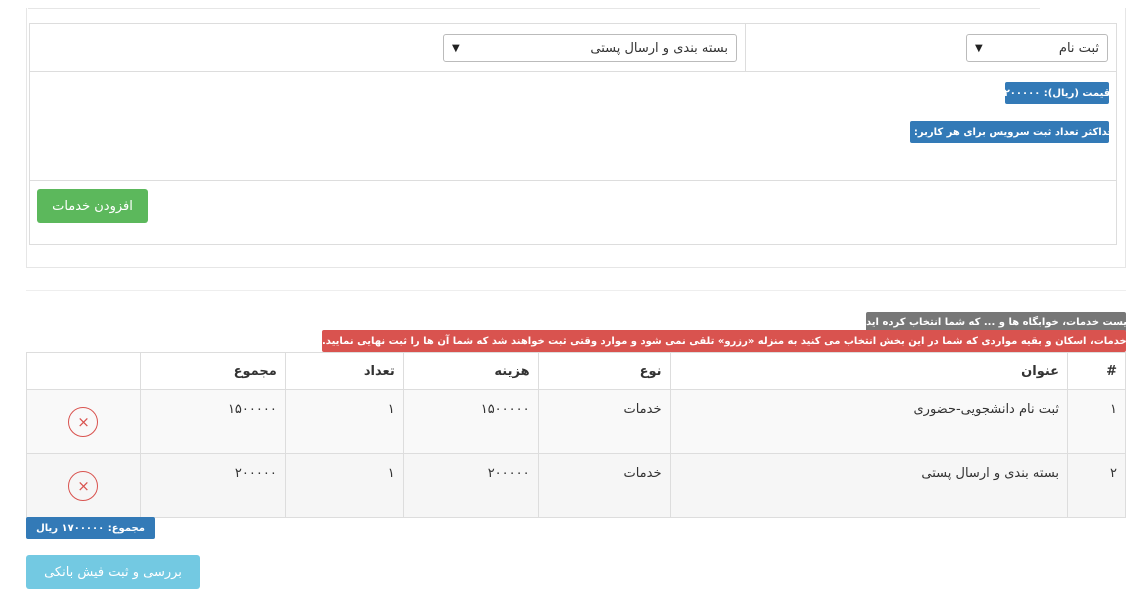 The image size is (1143, 592). What do you see at coordinates (212, 485) in the screenshot?
I see `row-total: ۲۰۰۰۰۰` at bounding box center [212, 485].